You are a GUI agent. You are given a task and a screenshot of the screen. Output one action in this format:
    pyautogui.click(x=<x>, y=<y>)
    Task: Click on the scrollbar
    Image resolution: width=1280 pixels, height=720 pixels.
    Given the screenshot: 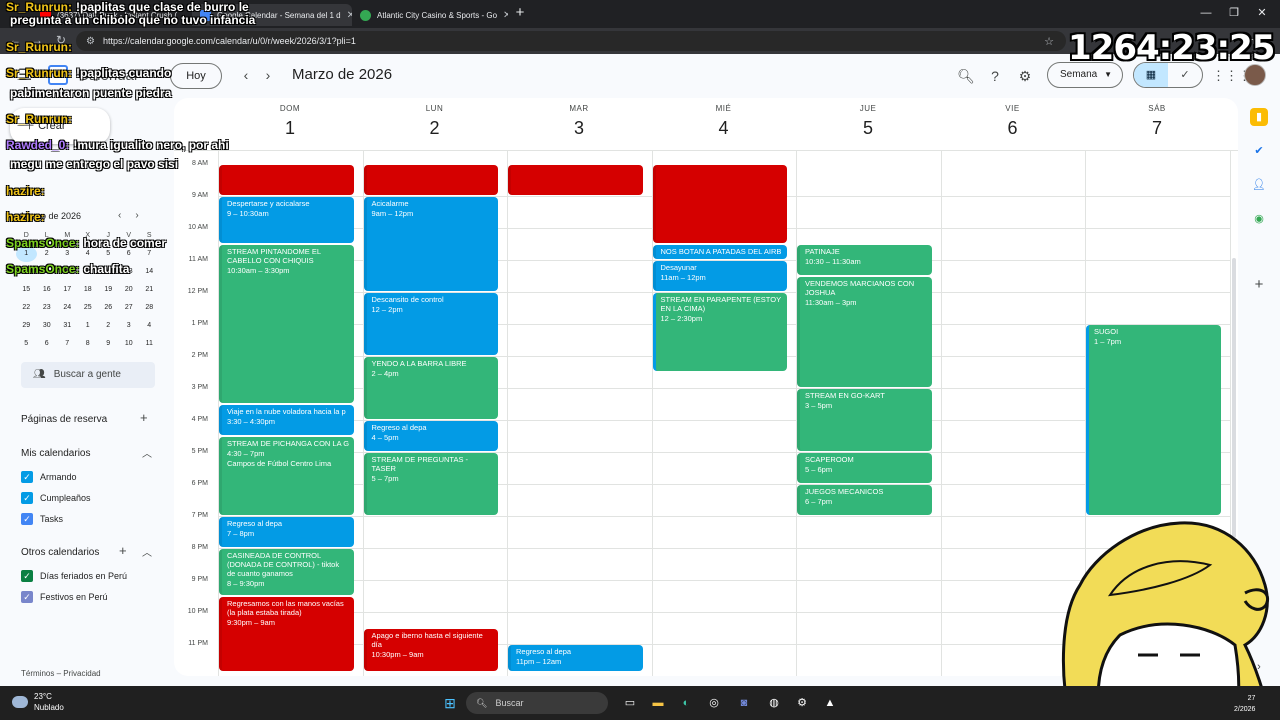 What is the action you would take?
    pyautogui.click(x=1234, y=398)
    